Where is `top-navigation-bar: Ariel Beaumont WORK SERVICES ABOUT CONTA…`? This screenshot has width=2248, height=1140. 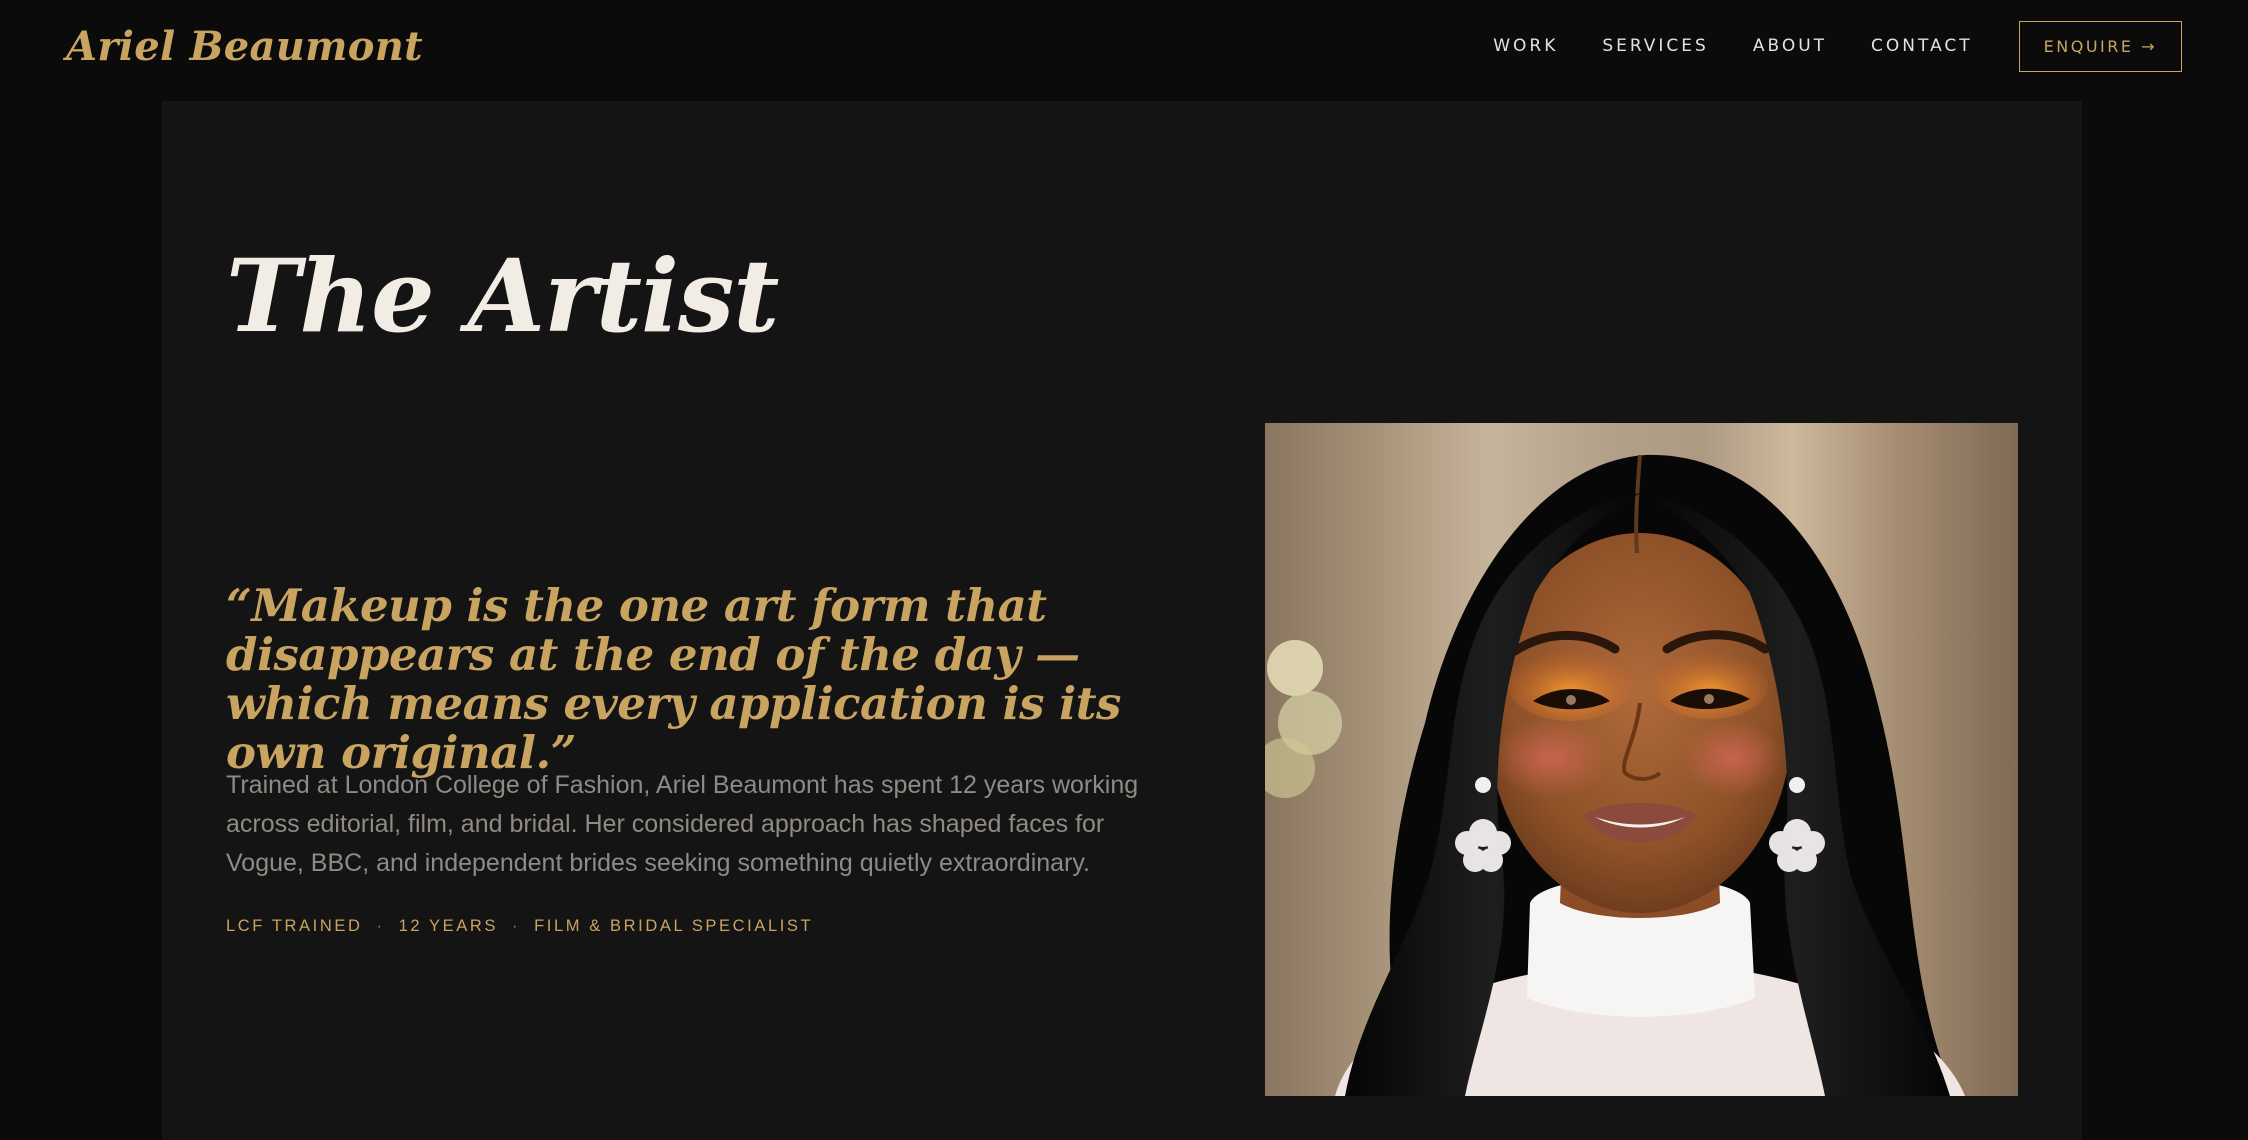
top-navigation-bar: Ariel Beaumont WORK SERVICES ABOUT CONTA… is located at coordinates (1124, 46).